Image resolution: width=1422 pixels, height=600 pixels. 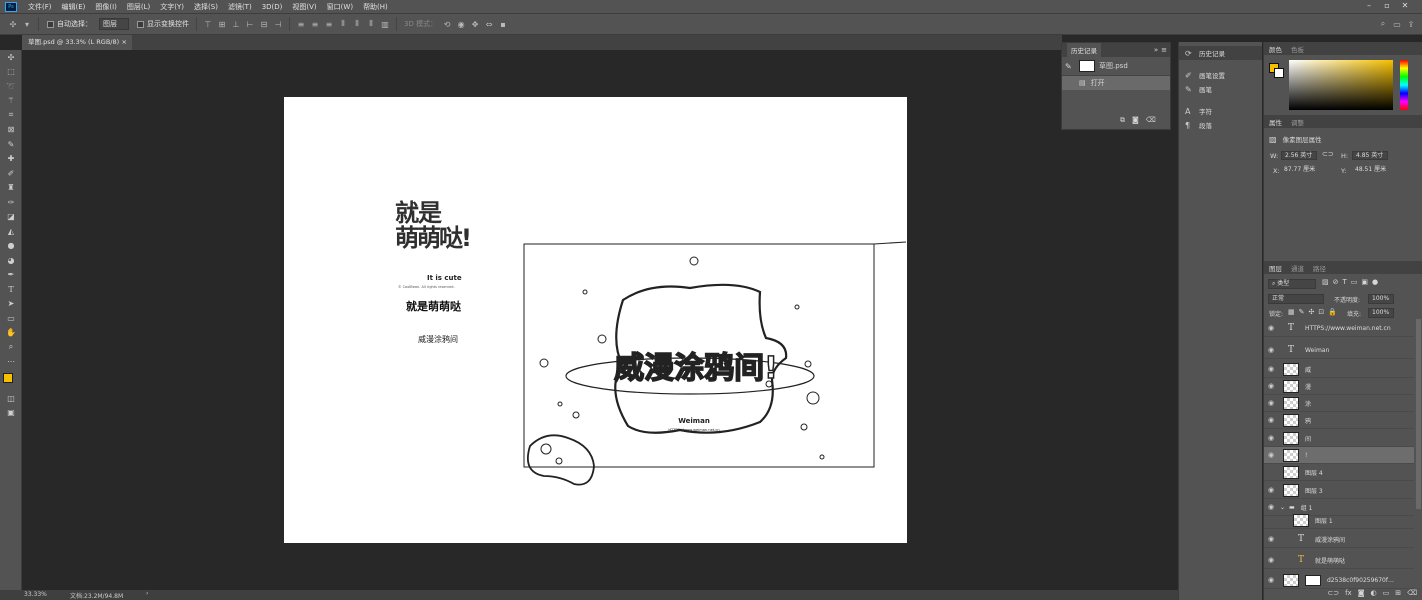 I want to click on tab-paths: 路径, so click(x=1319, y=268).